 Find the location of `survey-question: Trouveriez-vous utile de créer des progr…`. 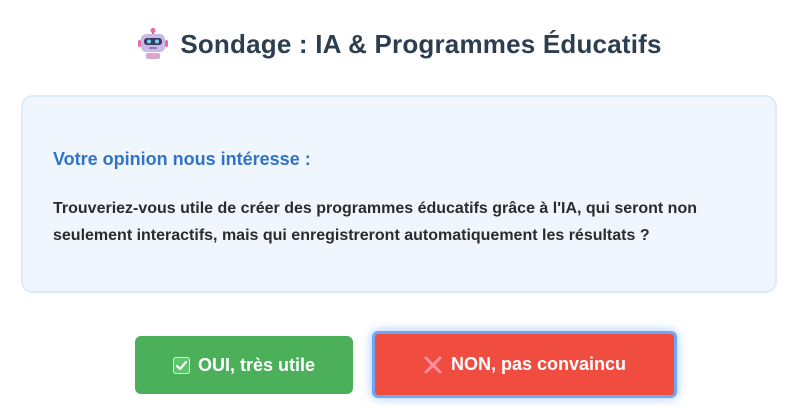

survey-question: Trouveriez-vous utile de créer des progr… is located at coordinates (375, 222).